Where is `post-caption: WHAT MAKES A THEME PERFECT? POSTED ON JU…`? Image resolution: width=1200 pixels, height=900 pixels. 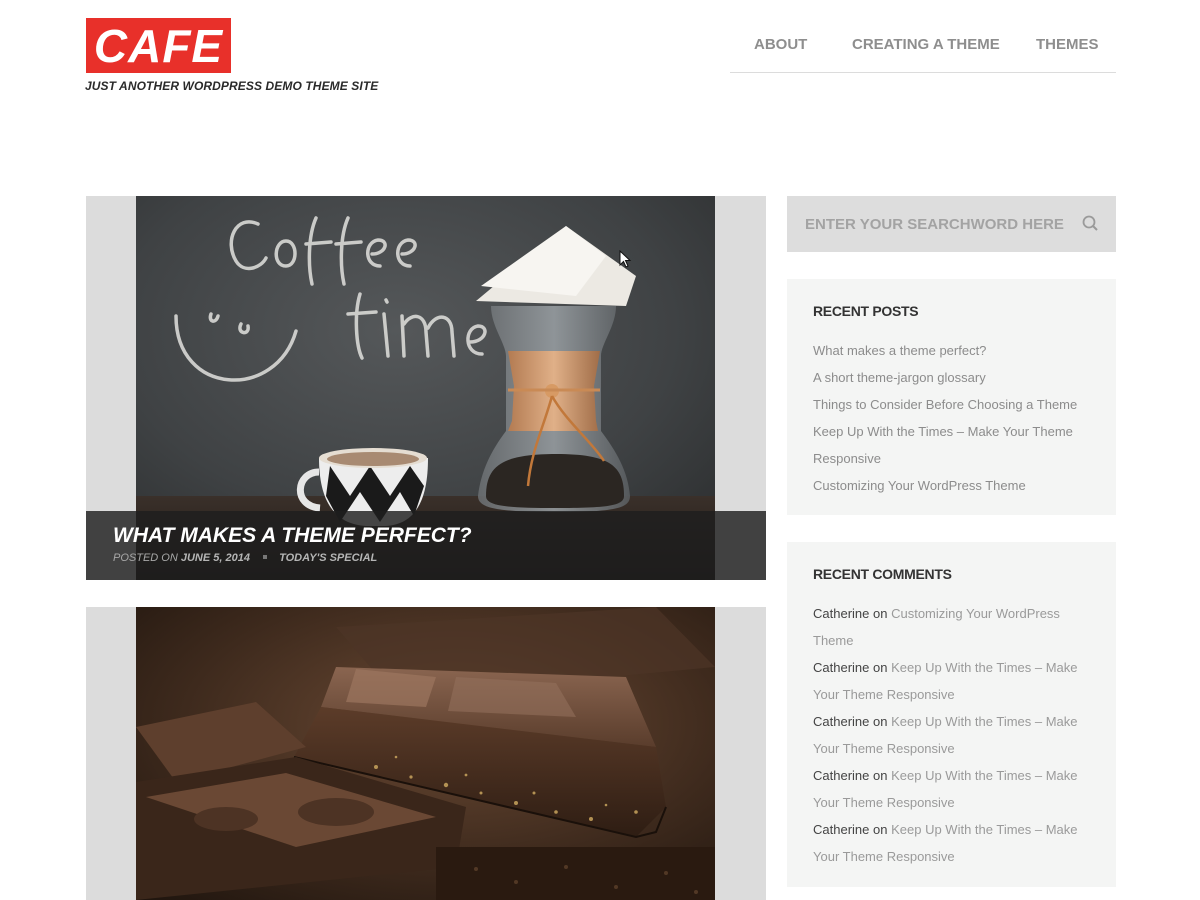
post-caption: WHAT MAKES A THEME PERFECT? POSTED ON JU… is located at coordinates (426, 545).